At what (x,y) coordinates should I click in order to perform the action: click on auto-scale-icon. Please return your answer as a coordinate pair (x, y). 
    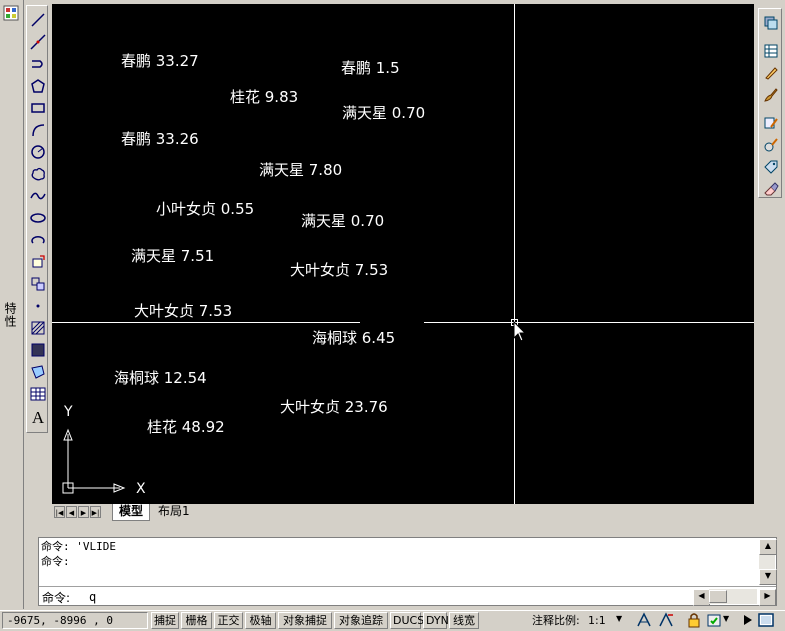
    Looking at the image, I should click on (666, 620).